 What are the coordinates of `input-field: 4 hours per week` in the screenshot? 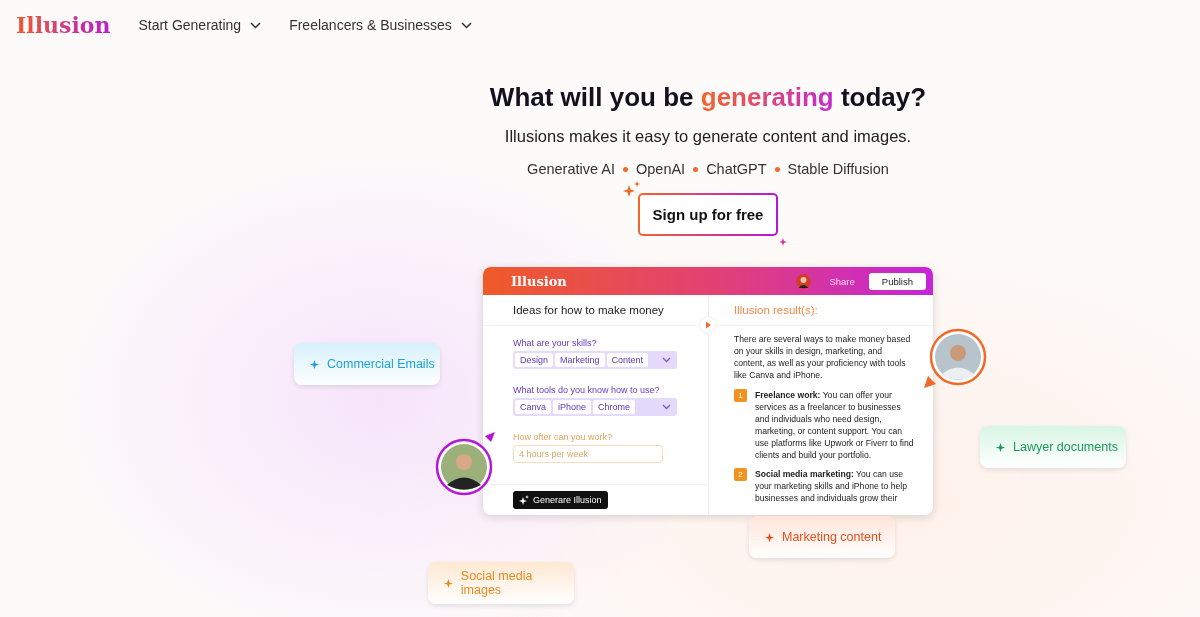 It's located at (588, 454).